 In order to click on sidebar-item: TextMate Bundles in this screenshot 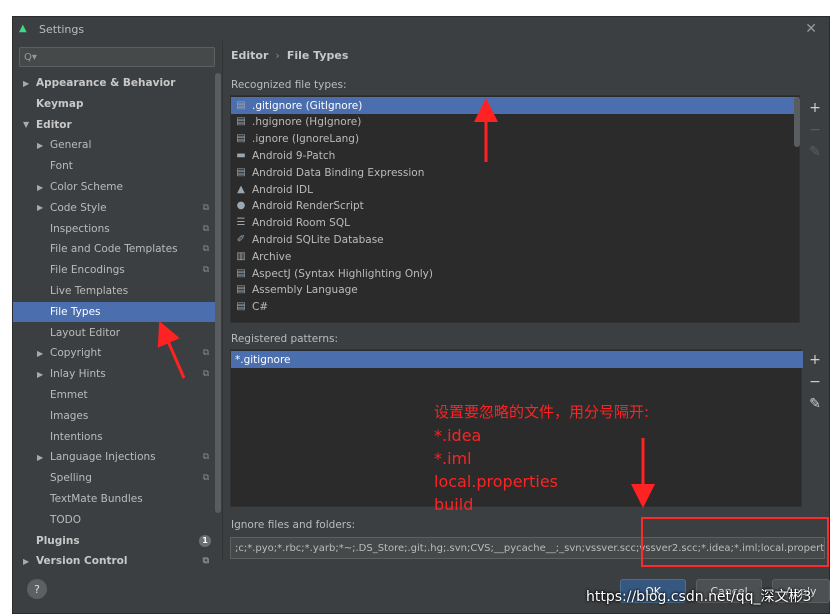, I will do `click(117, 499)`.